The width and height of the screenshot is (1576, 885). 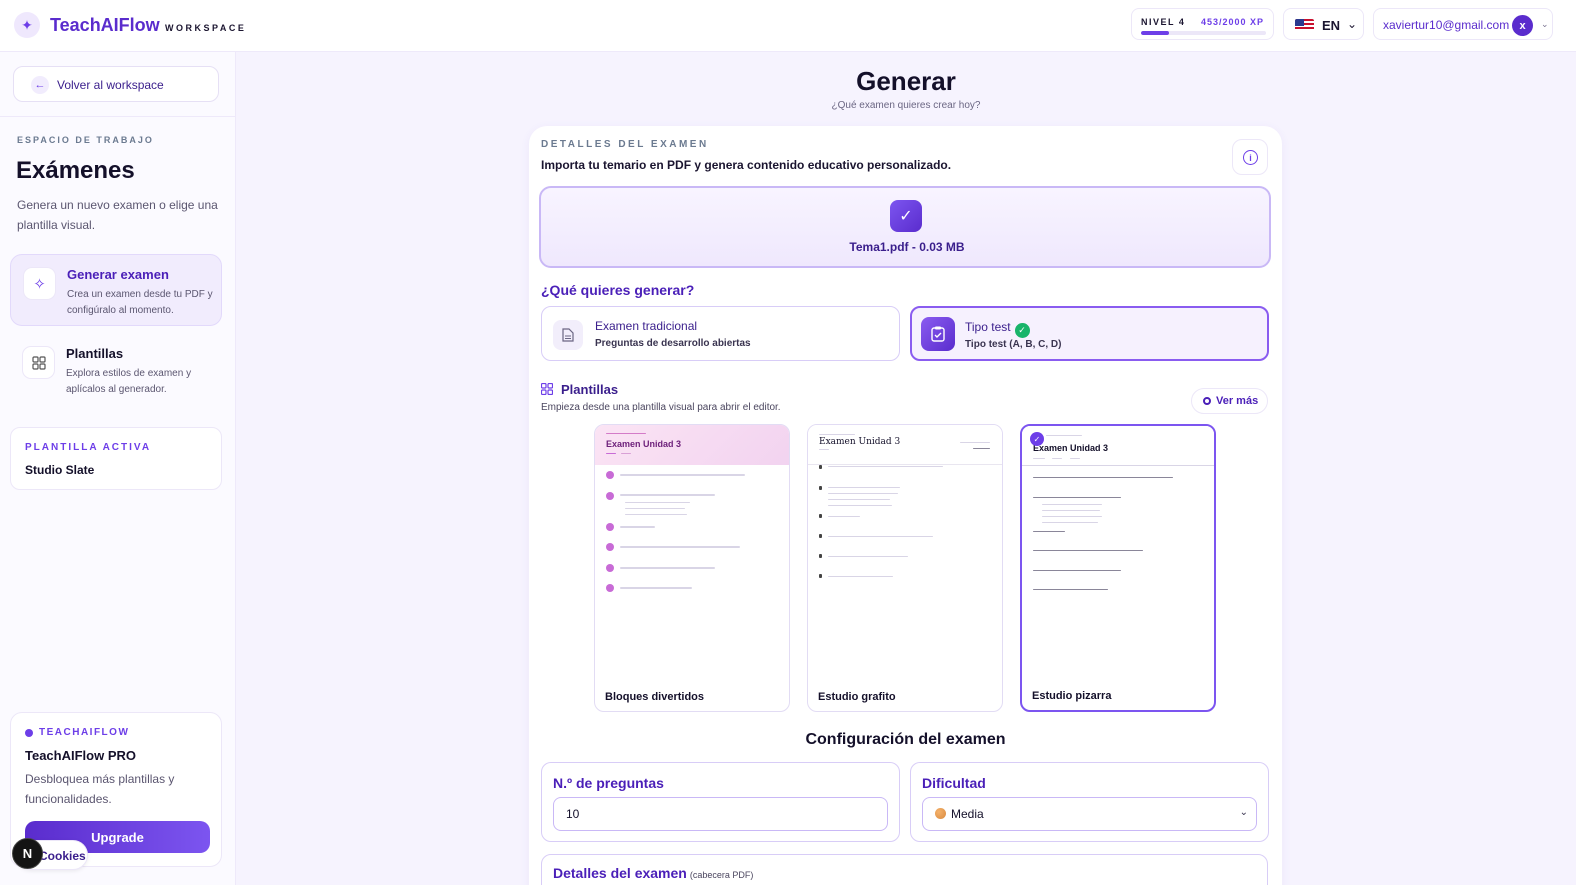 What do you see at coordinates (967, 814) in the screenshot?
I see `difficulty-value: Media` at bounding box center [967, 814].